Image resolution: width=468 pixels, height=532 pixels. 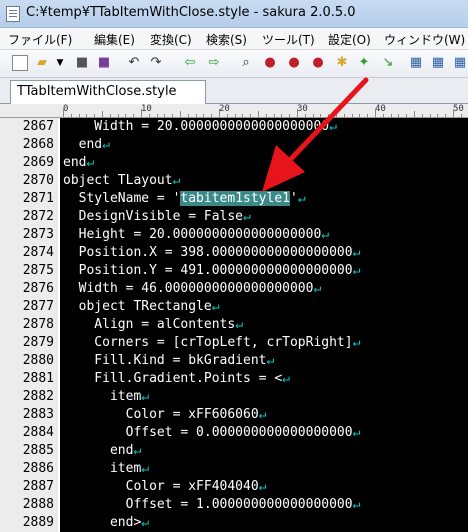 What do you see at coordinates (234, 181) in the screenshot?
I see `code-line: 2870 object TLayout↵` at bounding box center [234, 181].